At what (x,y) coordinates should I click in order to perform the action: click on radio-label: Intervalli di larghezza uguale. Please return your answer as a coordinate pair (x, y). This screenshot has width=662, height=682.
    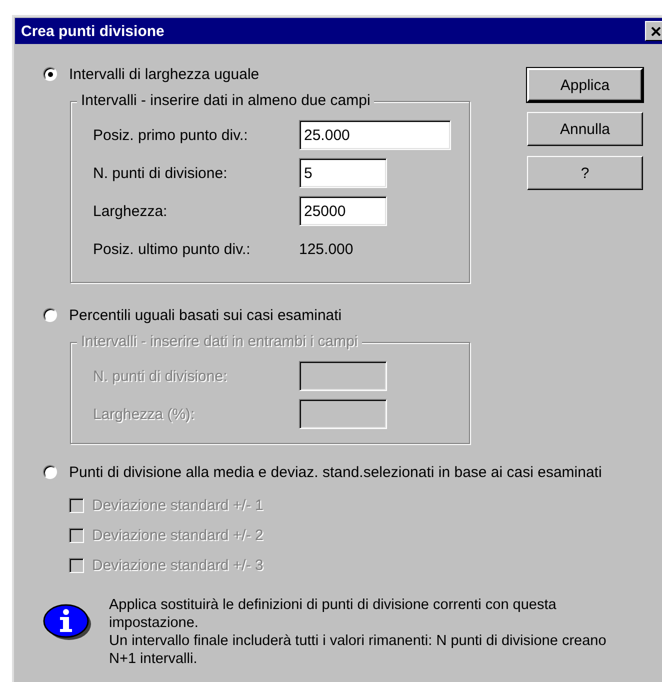
    Looking at the image, I should click on (164, 74).